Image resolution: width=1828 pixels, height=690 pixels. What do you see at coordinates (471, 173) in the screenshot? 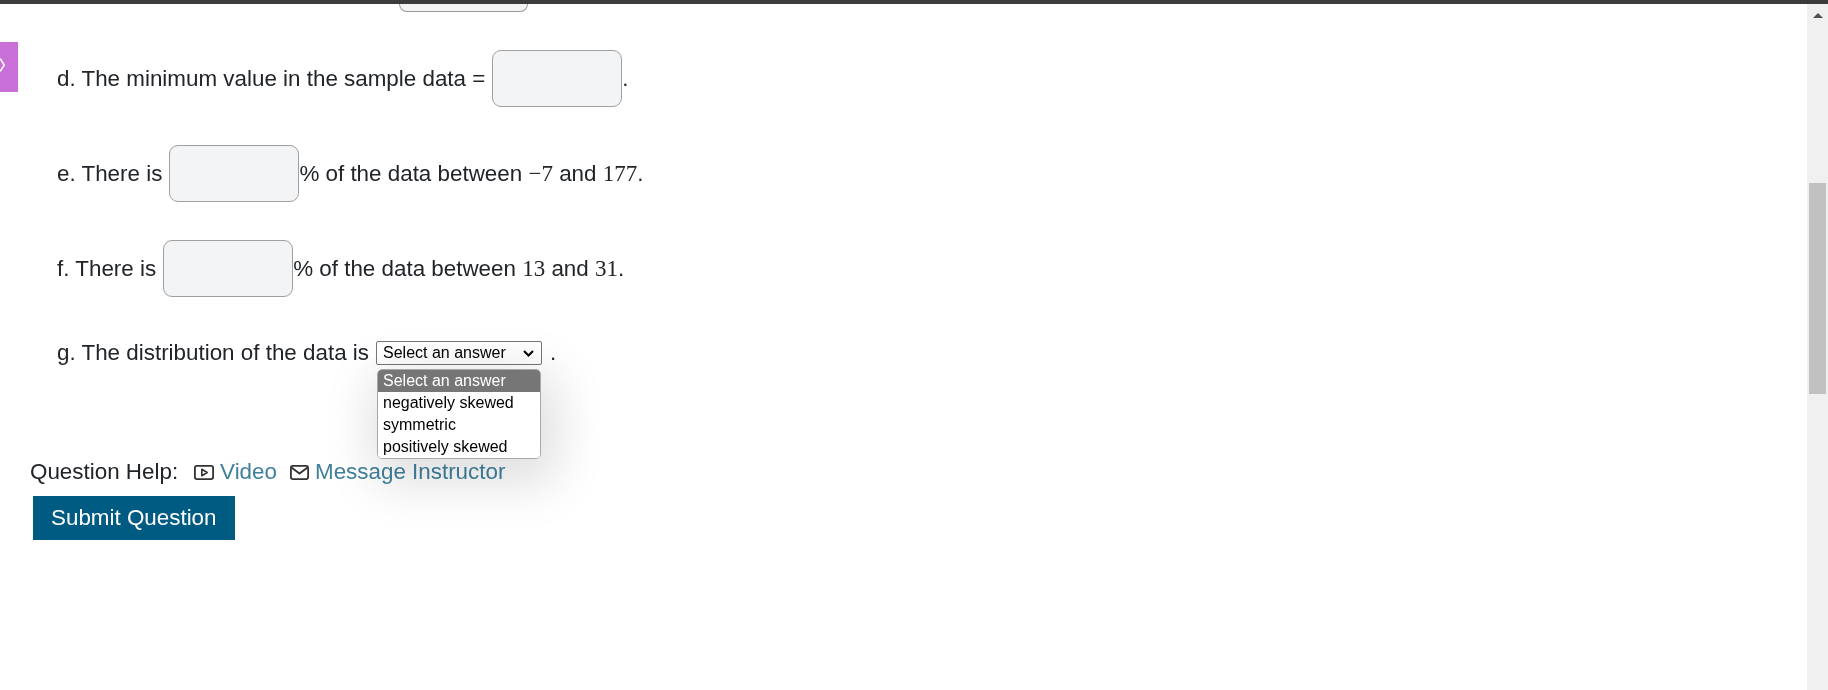
I see `question-text: % of the data between −7 and 177.` at bounding box center [471, 173].